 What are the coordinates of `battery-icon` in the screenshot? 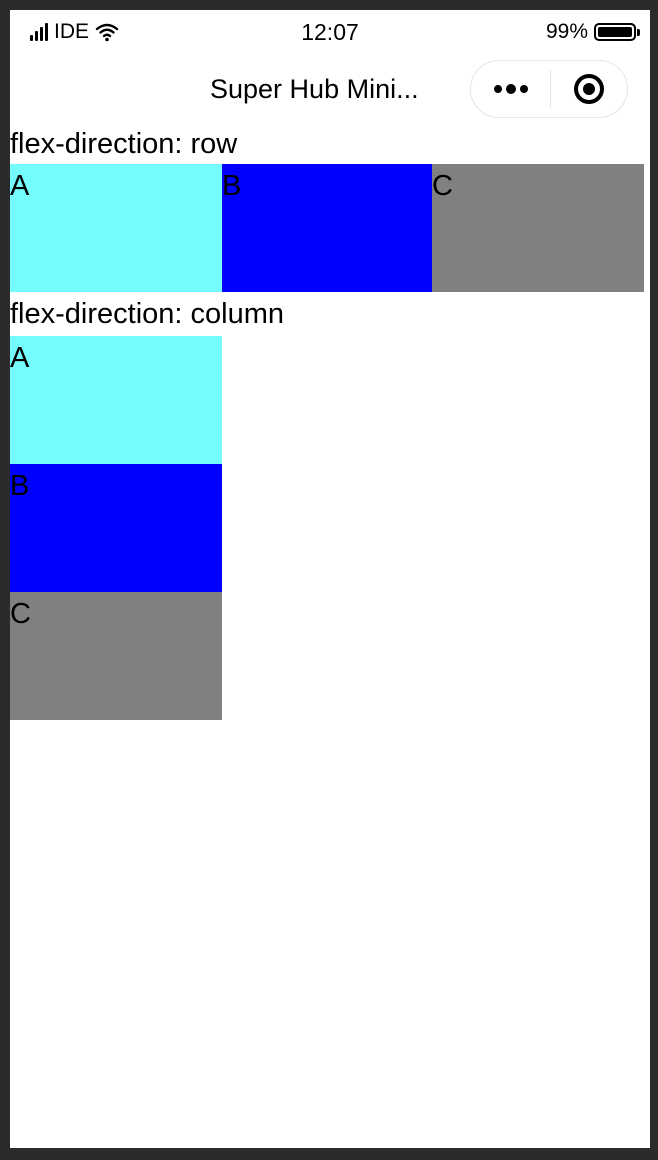 It's located at (617, 32).